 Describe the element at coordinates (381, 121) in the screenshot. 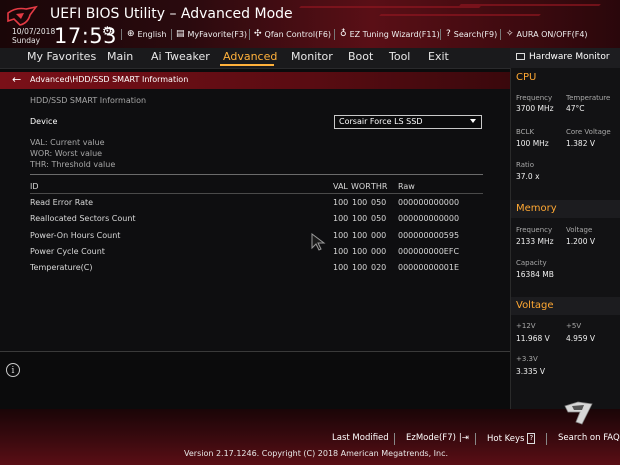

I see `device-select-value: Corsair Force LS SSD` at that location.